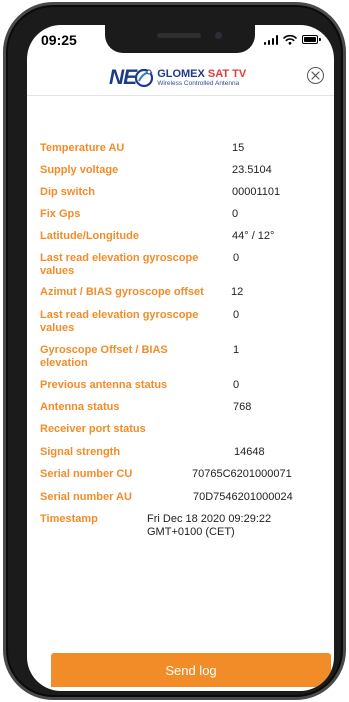  Describe the element at coordinates (79, 170) in the screenshot. I see `info-label: Supply voltage` at that location.